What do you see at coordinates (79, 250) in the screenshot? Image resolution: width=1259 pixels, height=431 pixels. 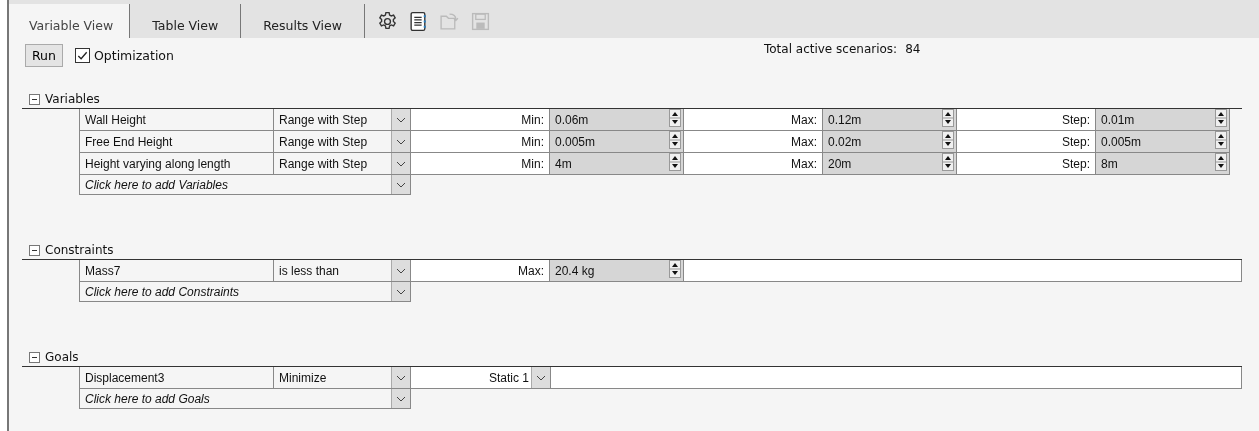 I see `section-title: Constraints` at bounding box center [79, 250].